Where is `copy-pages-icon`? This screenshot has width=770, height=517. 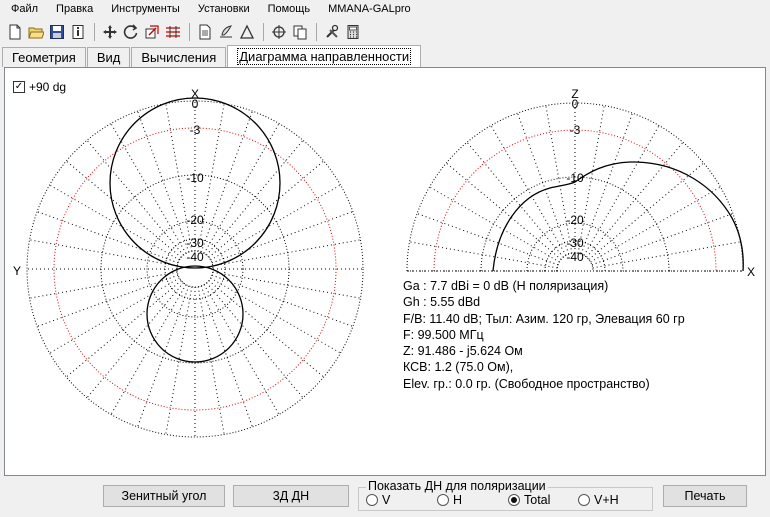
copy-pages-icon is located at coordinates (300, 32).